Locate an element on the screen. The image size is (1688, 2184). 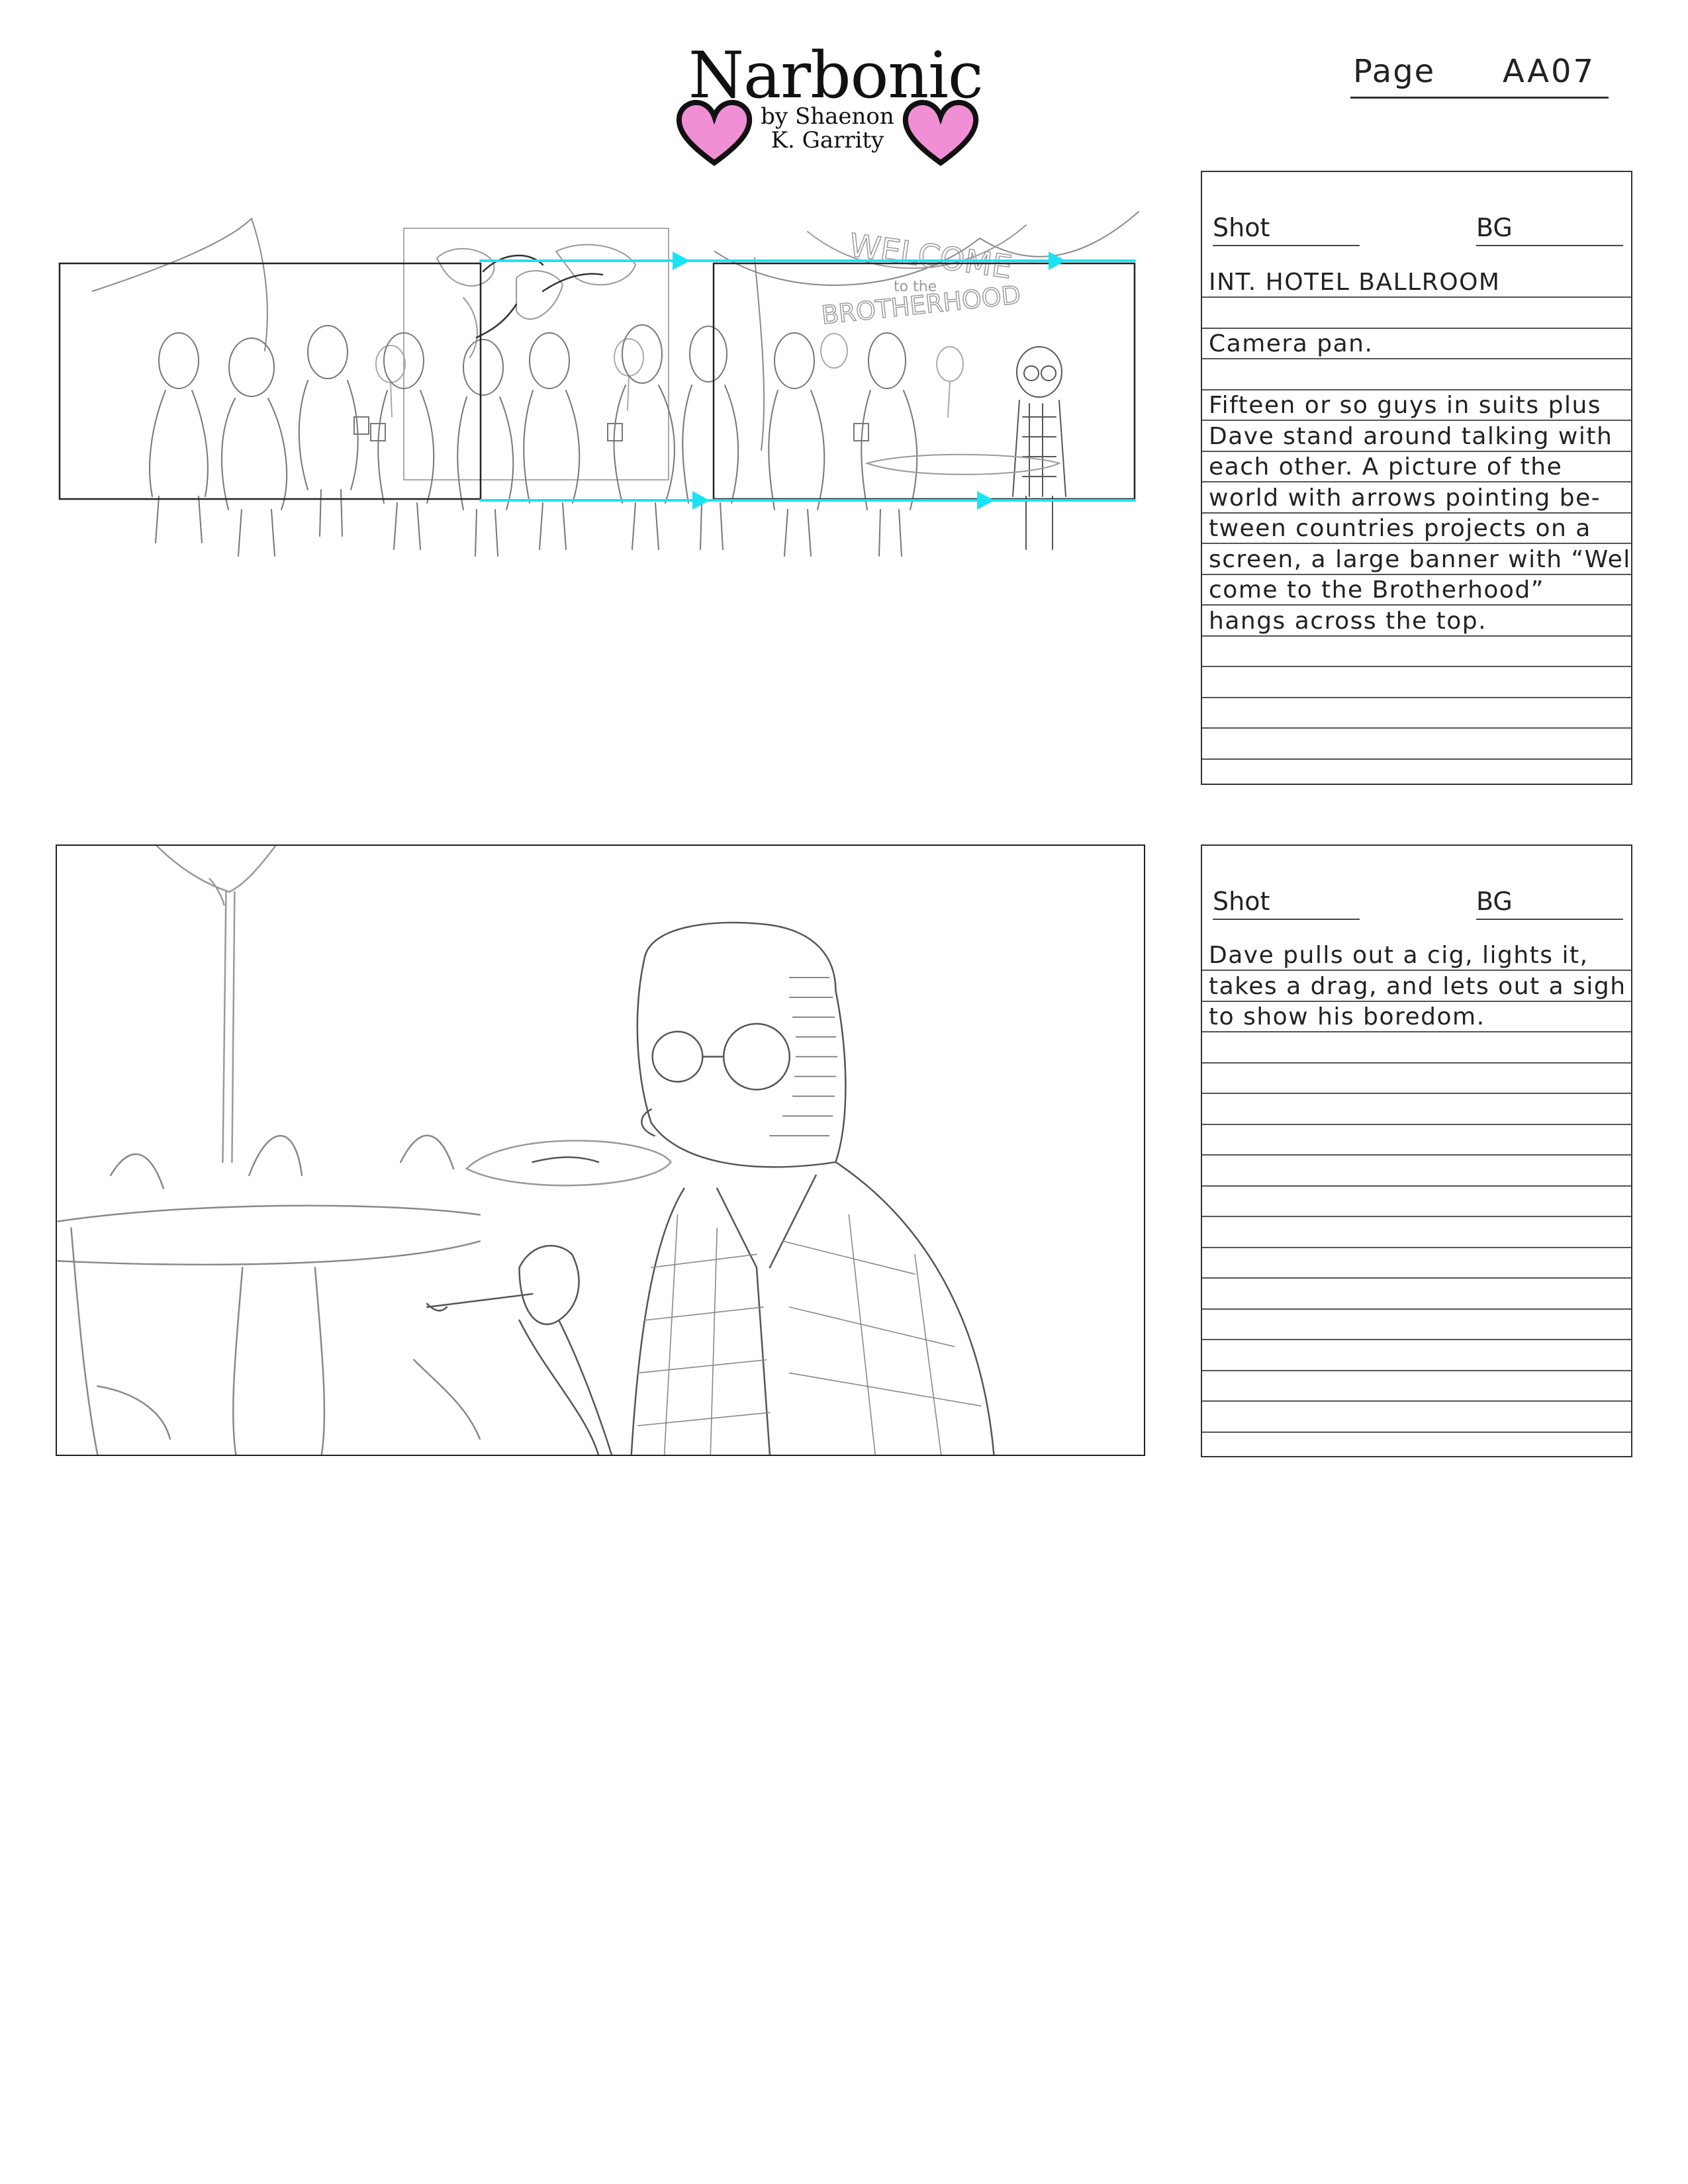
bg-field-2: BG is located at coordinates (1495, 901).